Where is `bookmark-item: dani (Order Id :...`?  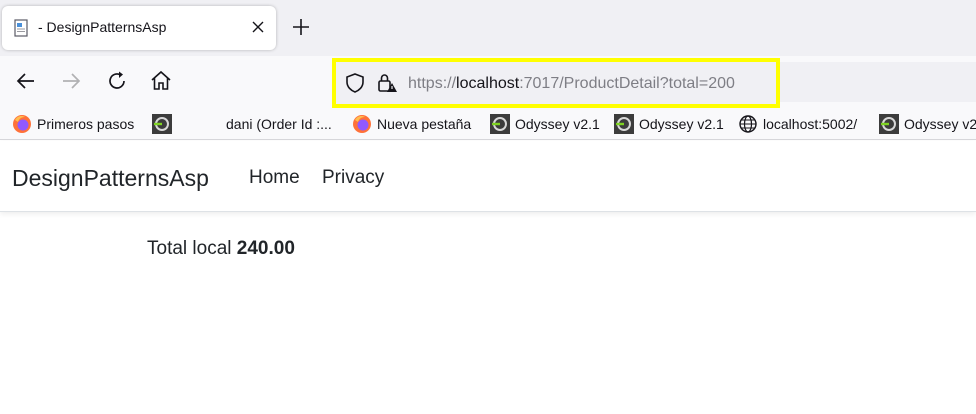 bookmark-item: dani (Order Id :... is located at coordinates (279, 124).